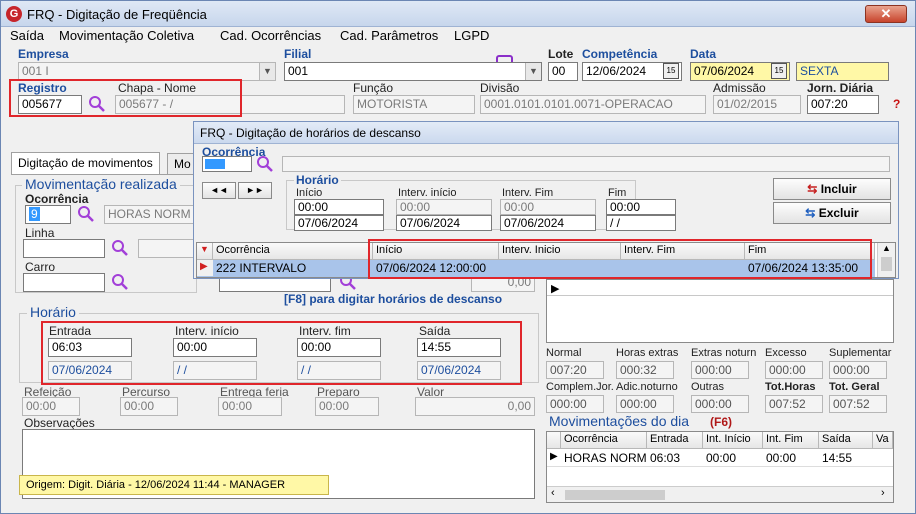 The height and width of the screenshot is (514, 916). What do you see at coordinates (548, 223) in the screenshot?
I see `dialog-int-fim-date: 07/06/2024` at bounding box center [548, 223].